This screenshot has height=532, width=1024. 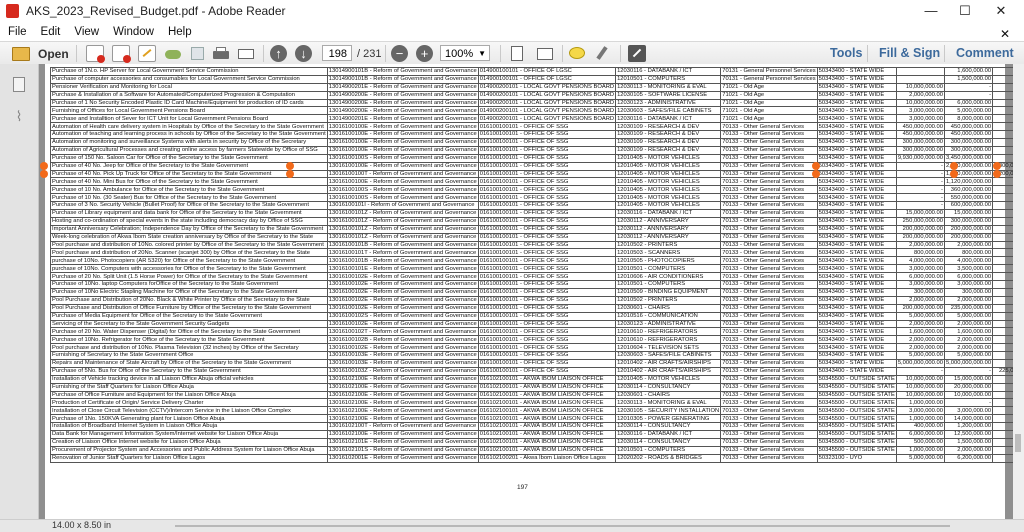 I want to click on maximize-button: ☐, so click(x=965, y=11).